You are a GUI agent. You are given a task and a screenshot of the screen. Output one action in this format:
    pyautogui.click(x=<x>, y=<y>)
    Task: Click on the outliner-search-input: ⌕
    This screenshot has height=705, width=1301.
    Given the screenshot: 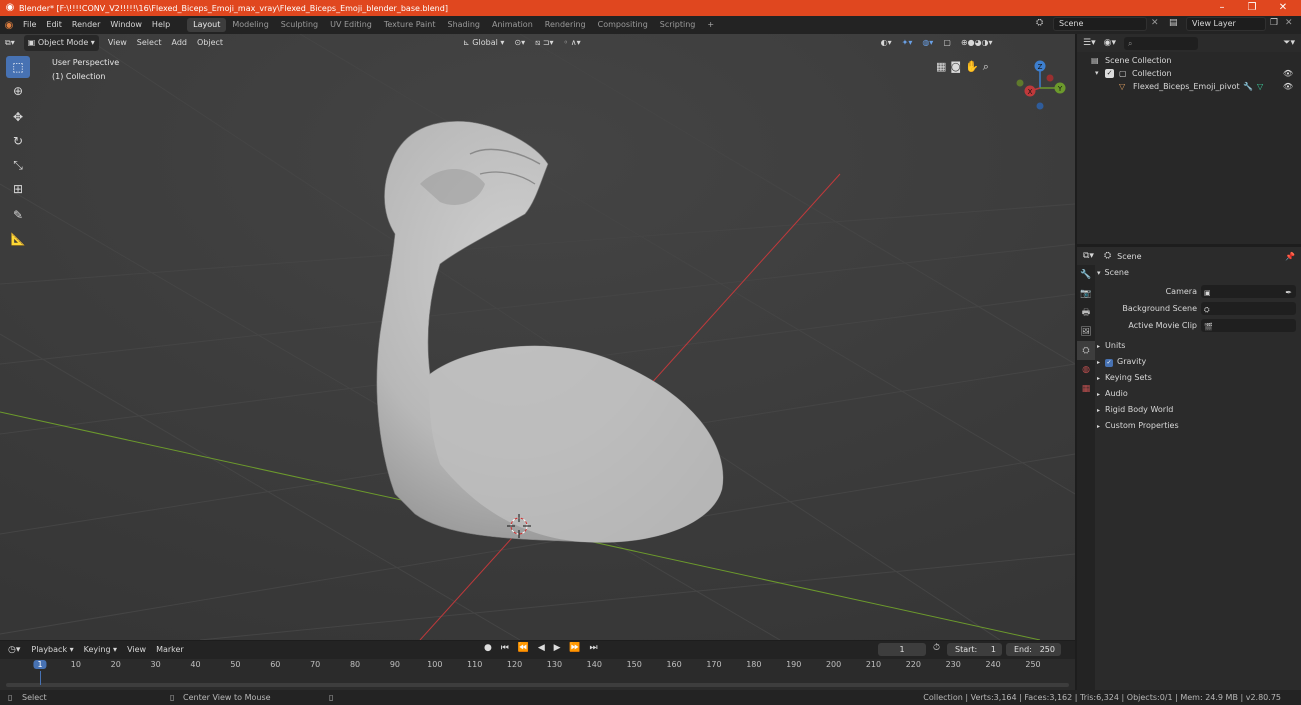 What is the action you would take?
    pyautogui.click(x=1160, y=43)
    